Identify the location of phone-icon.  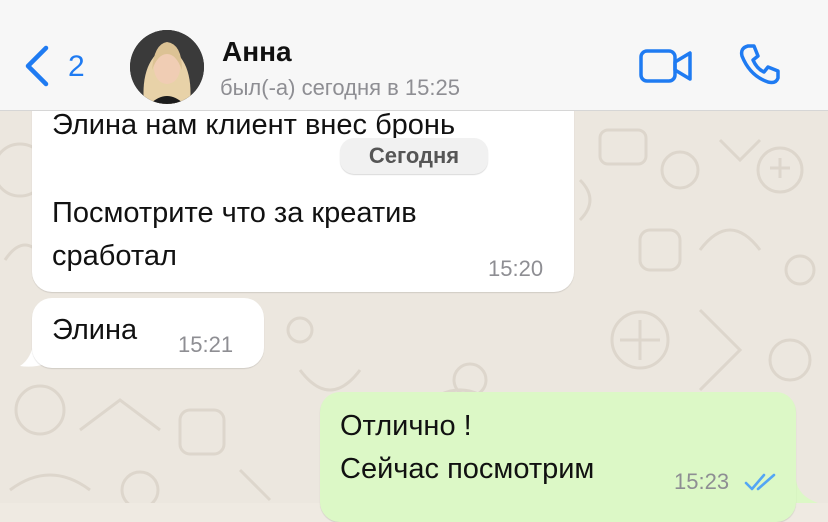
(760, 64).